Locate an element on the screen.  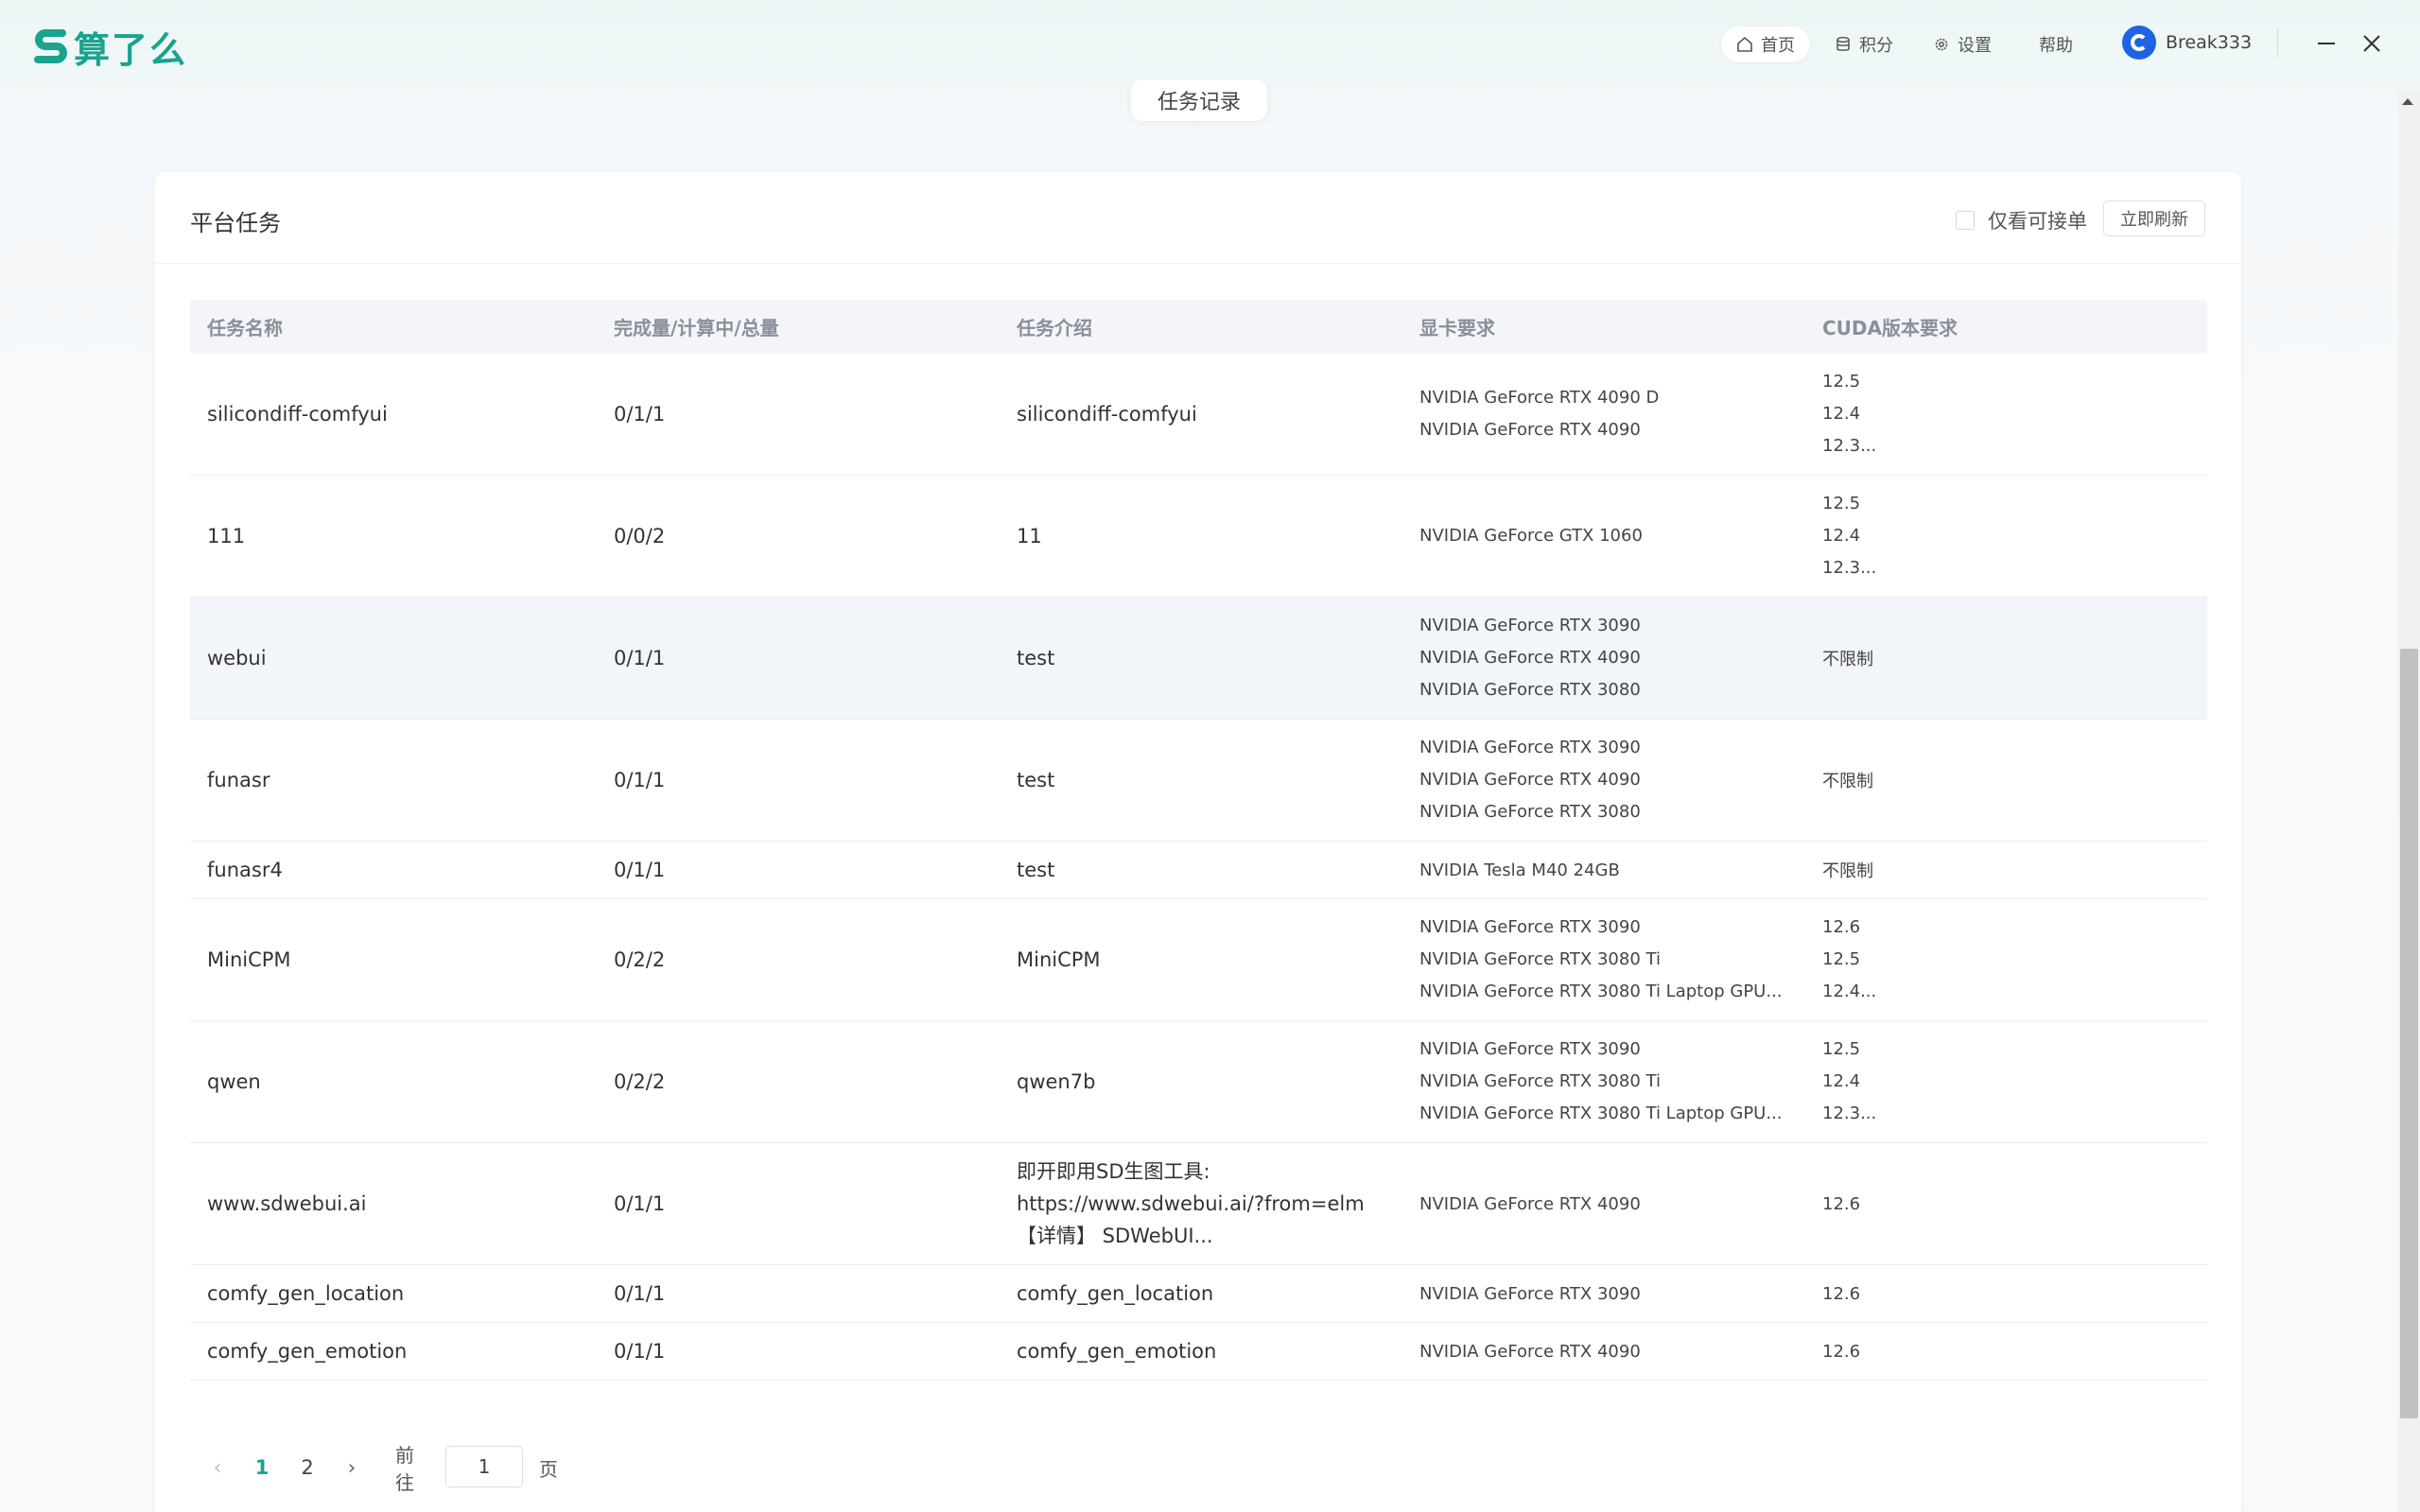
nav-home-label: 首页 is located at coordinates (1778, 46).